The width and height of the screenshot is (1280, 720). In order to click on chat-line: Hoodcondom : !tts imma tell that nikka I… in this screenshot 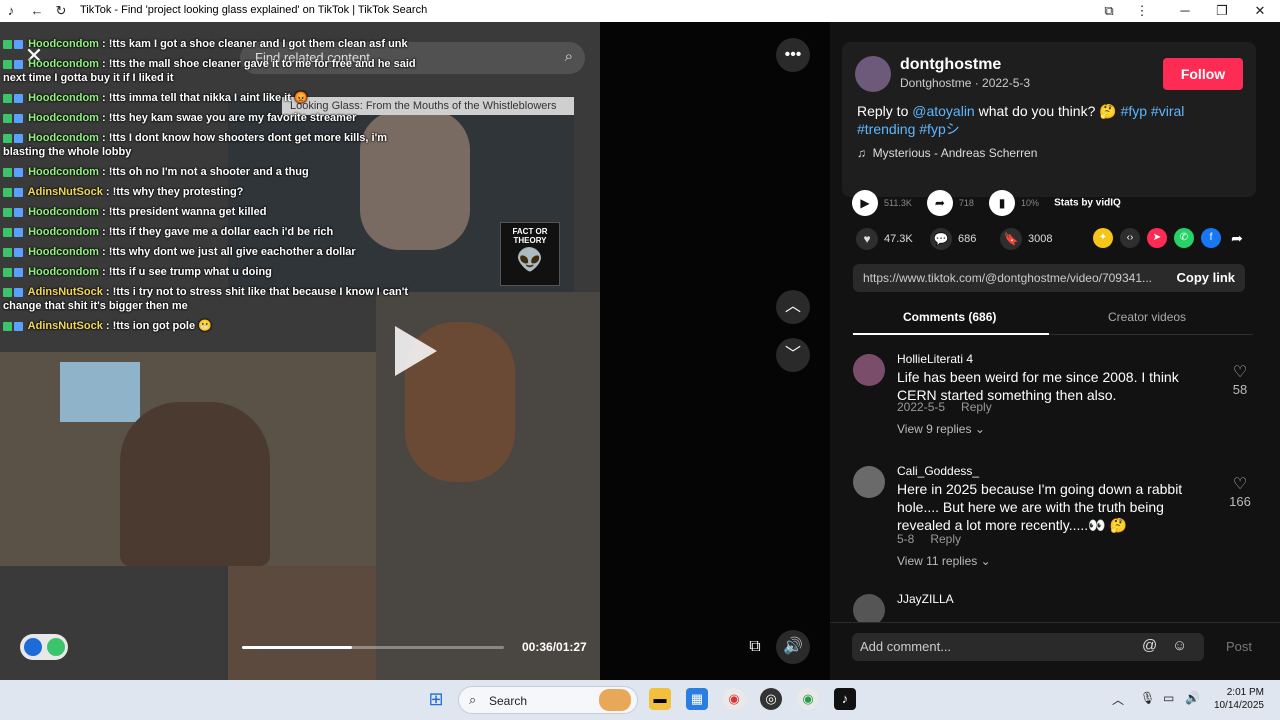, I will do `click(215, 98)`.